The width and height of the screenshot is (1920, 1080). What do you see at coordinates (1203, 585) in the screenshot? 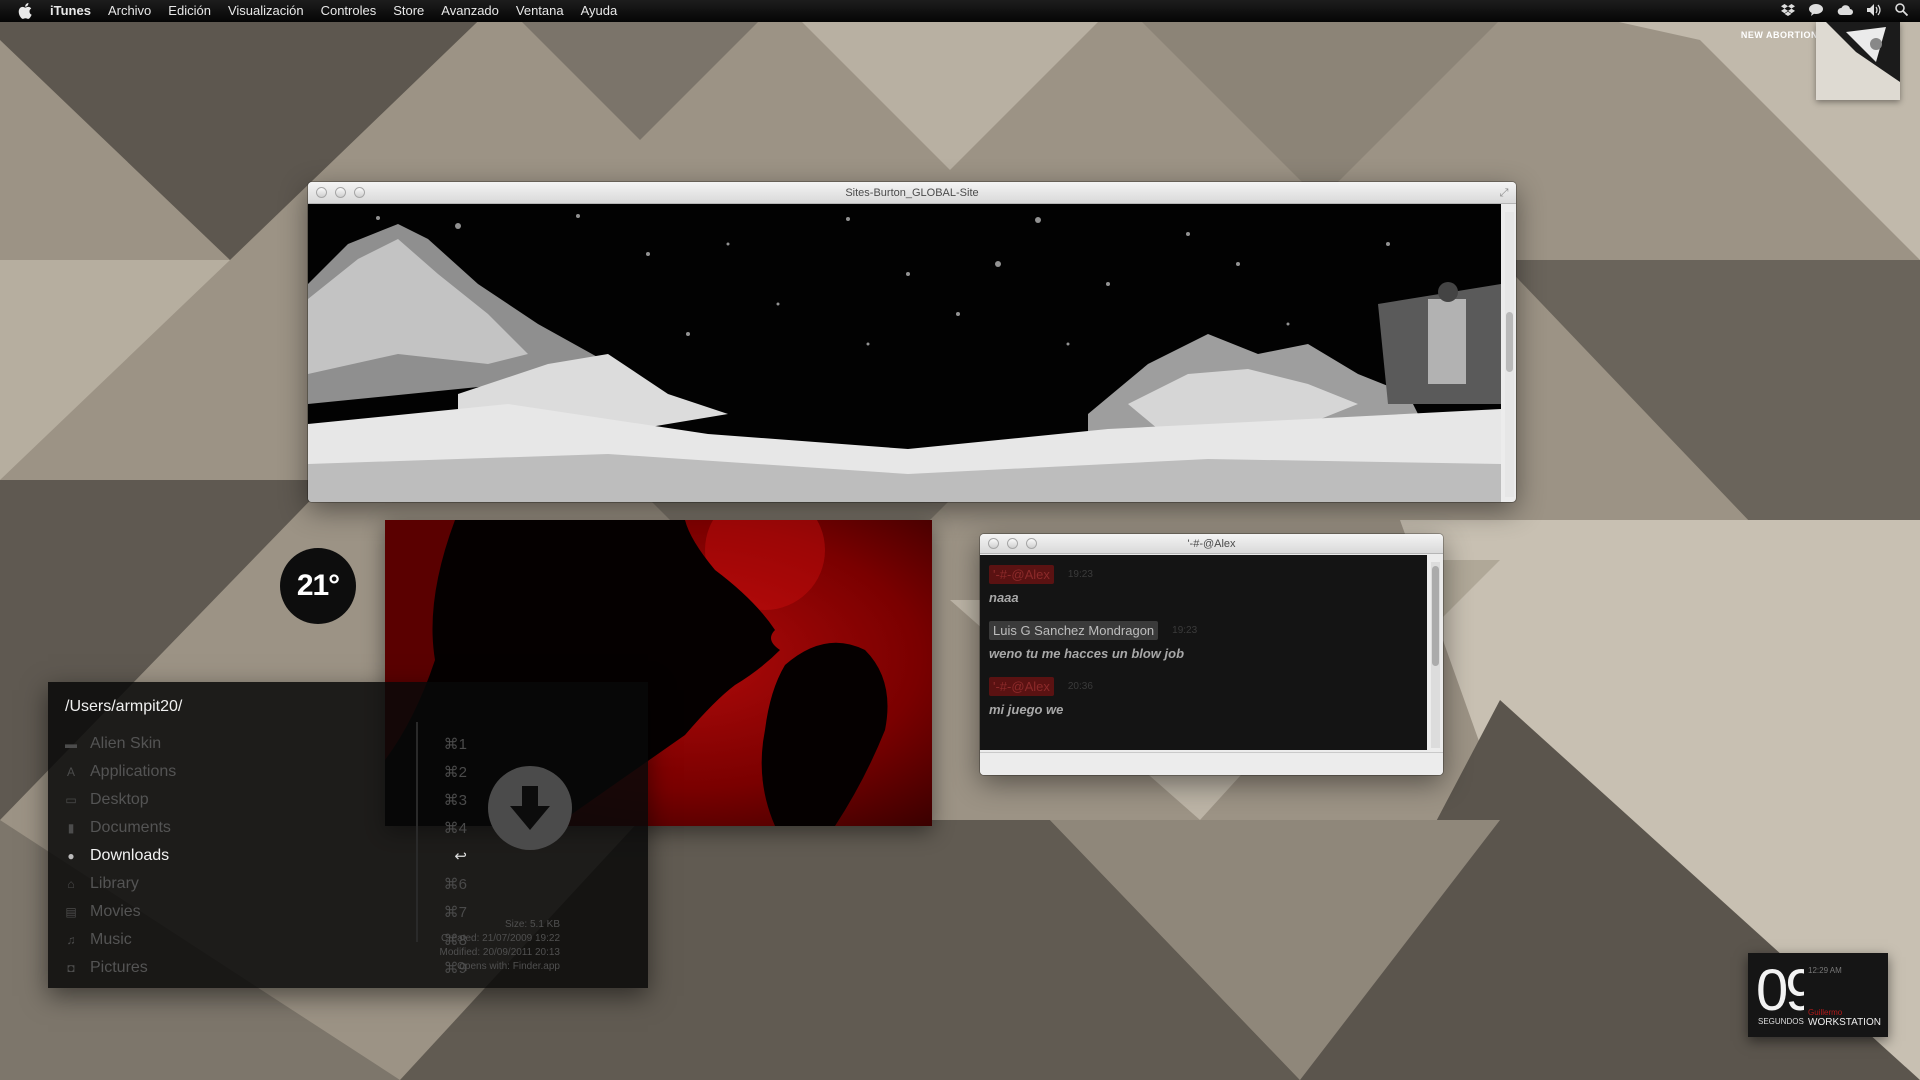
I see `chat-message: '-#-@Alex 19:23 naaa` at bounding box center [1203, 585].